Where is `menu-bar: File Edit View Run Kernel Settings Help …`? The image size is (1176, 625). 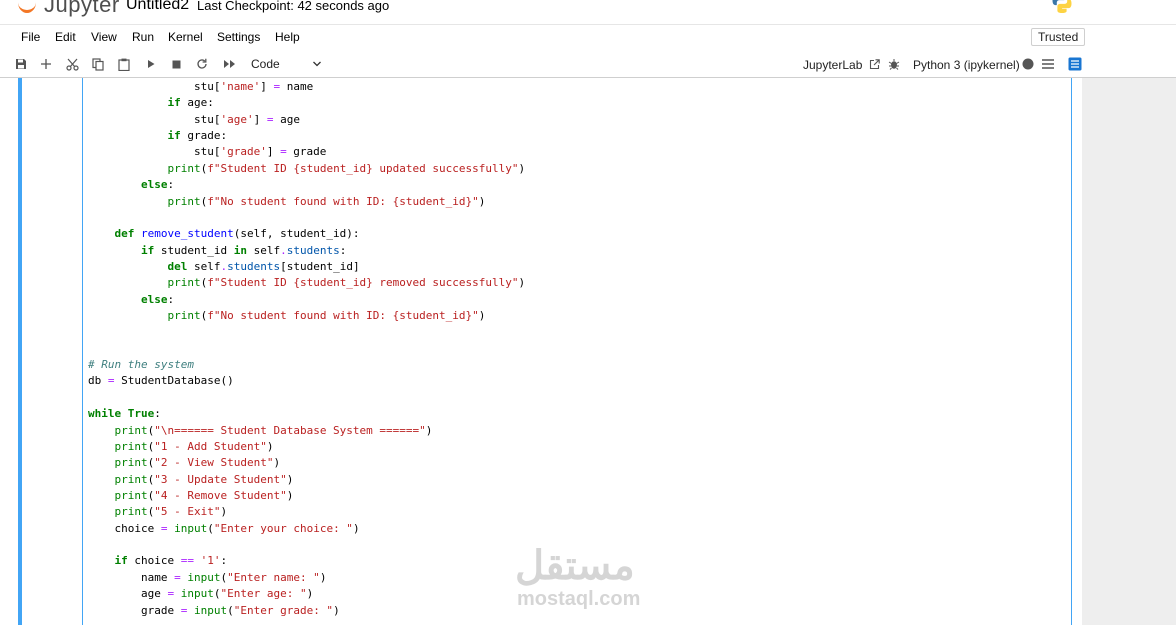 menu-bar: File Edit View Run Kernel Settings Help … is located at coordinates (588, 37).